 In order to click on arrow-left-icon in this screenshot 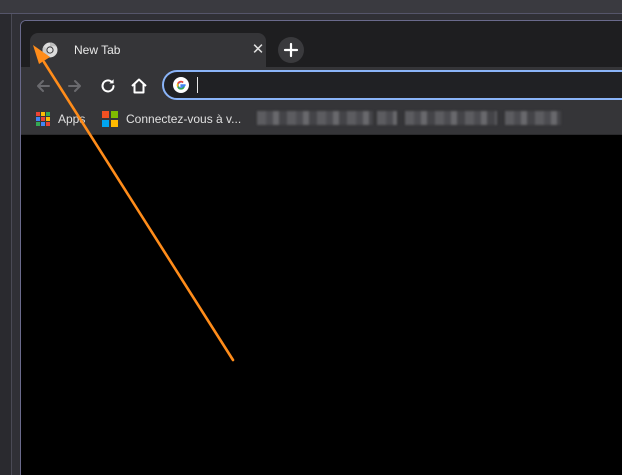, I will do `click(43, 86)`.